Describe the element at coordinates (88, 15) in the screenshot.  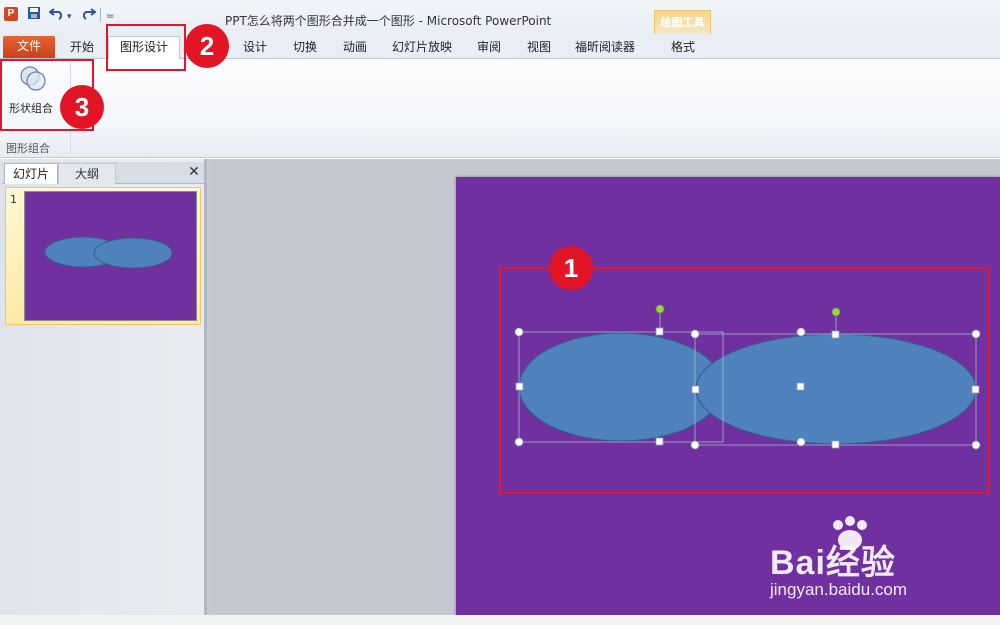
I see `redo-icon` at that location.